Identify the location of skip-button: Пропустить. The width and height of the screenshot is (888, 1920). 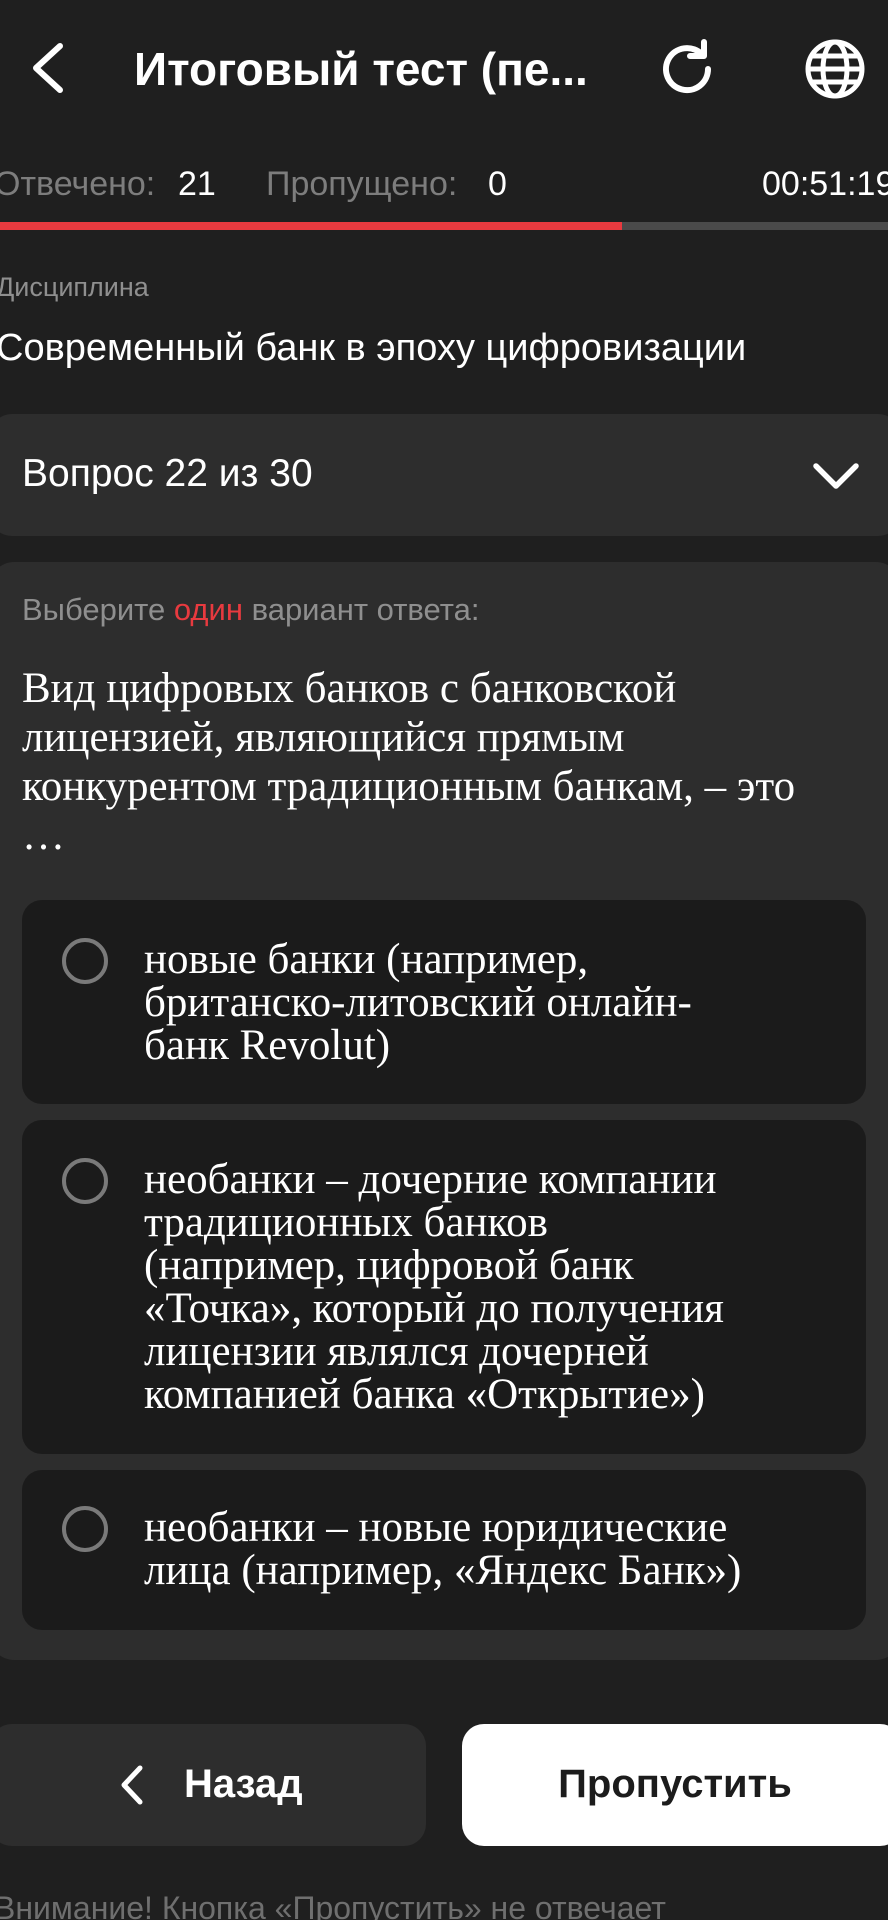
(675, 1785).